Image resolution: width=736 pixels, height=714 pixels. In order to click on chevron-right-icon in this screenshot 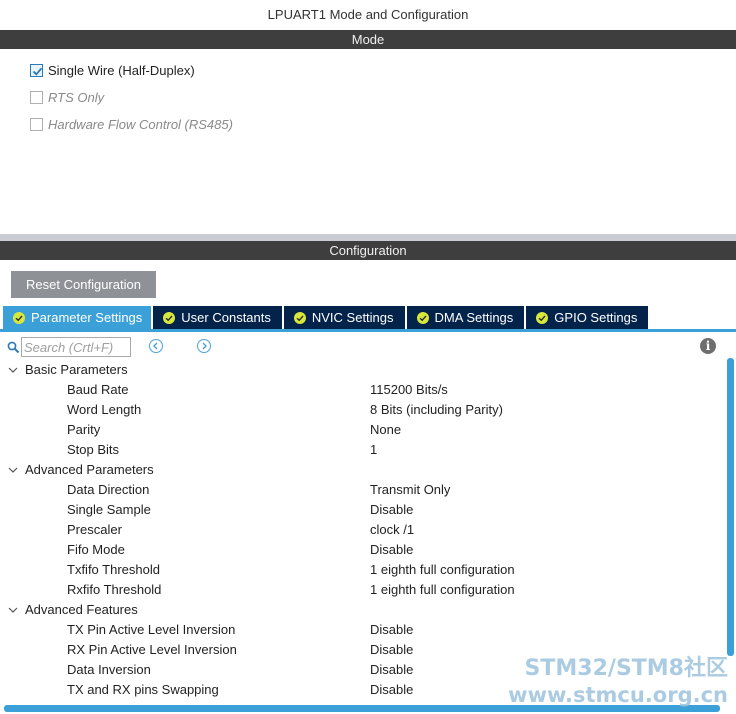, I will do `click(204, 346)`.